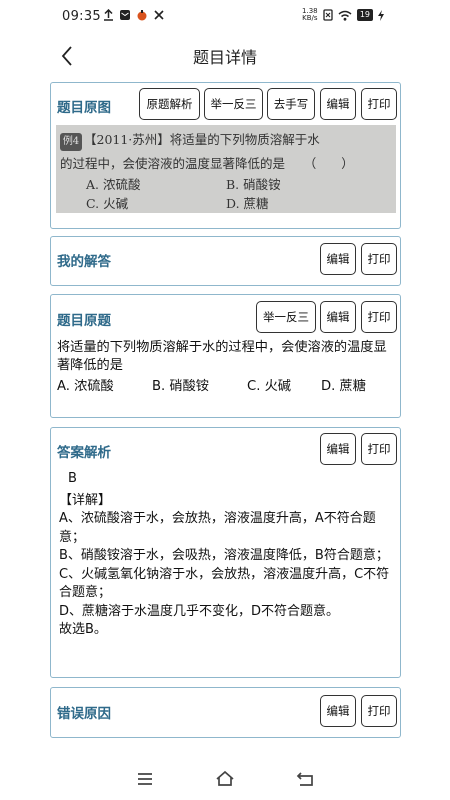  I want to click on option-b: B. 硝酸铵, so click(180, 386).